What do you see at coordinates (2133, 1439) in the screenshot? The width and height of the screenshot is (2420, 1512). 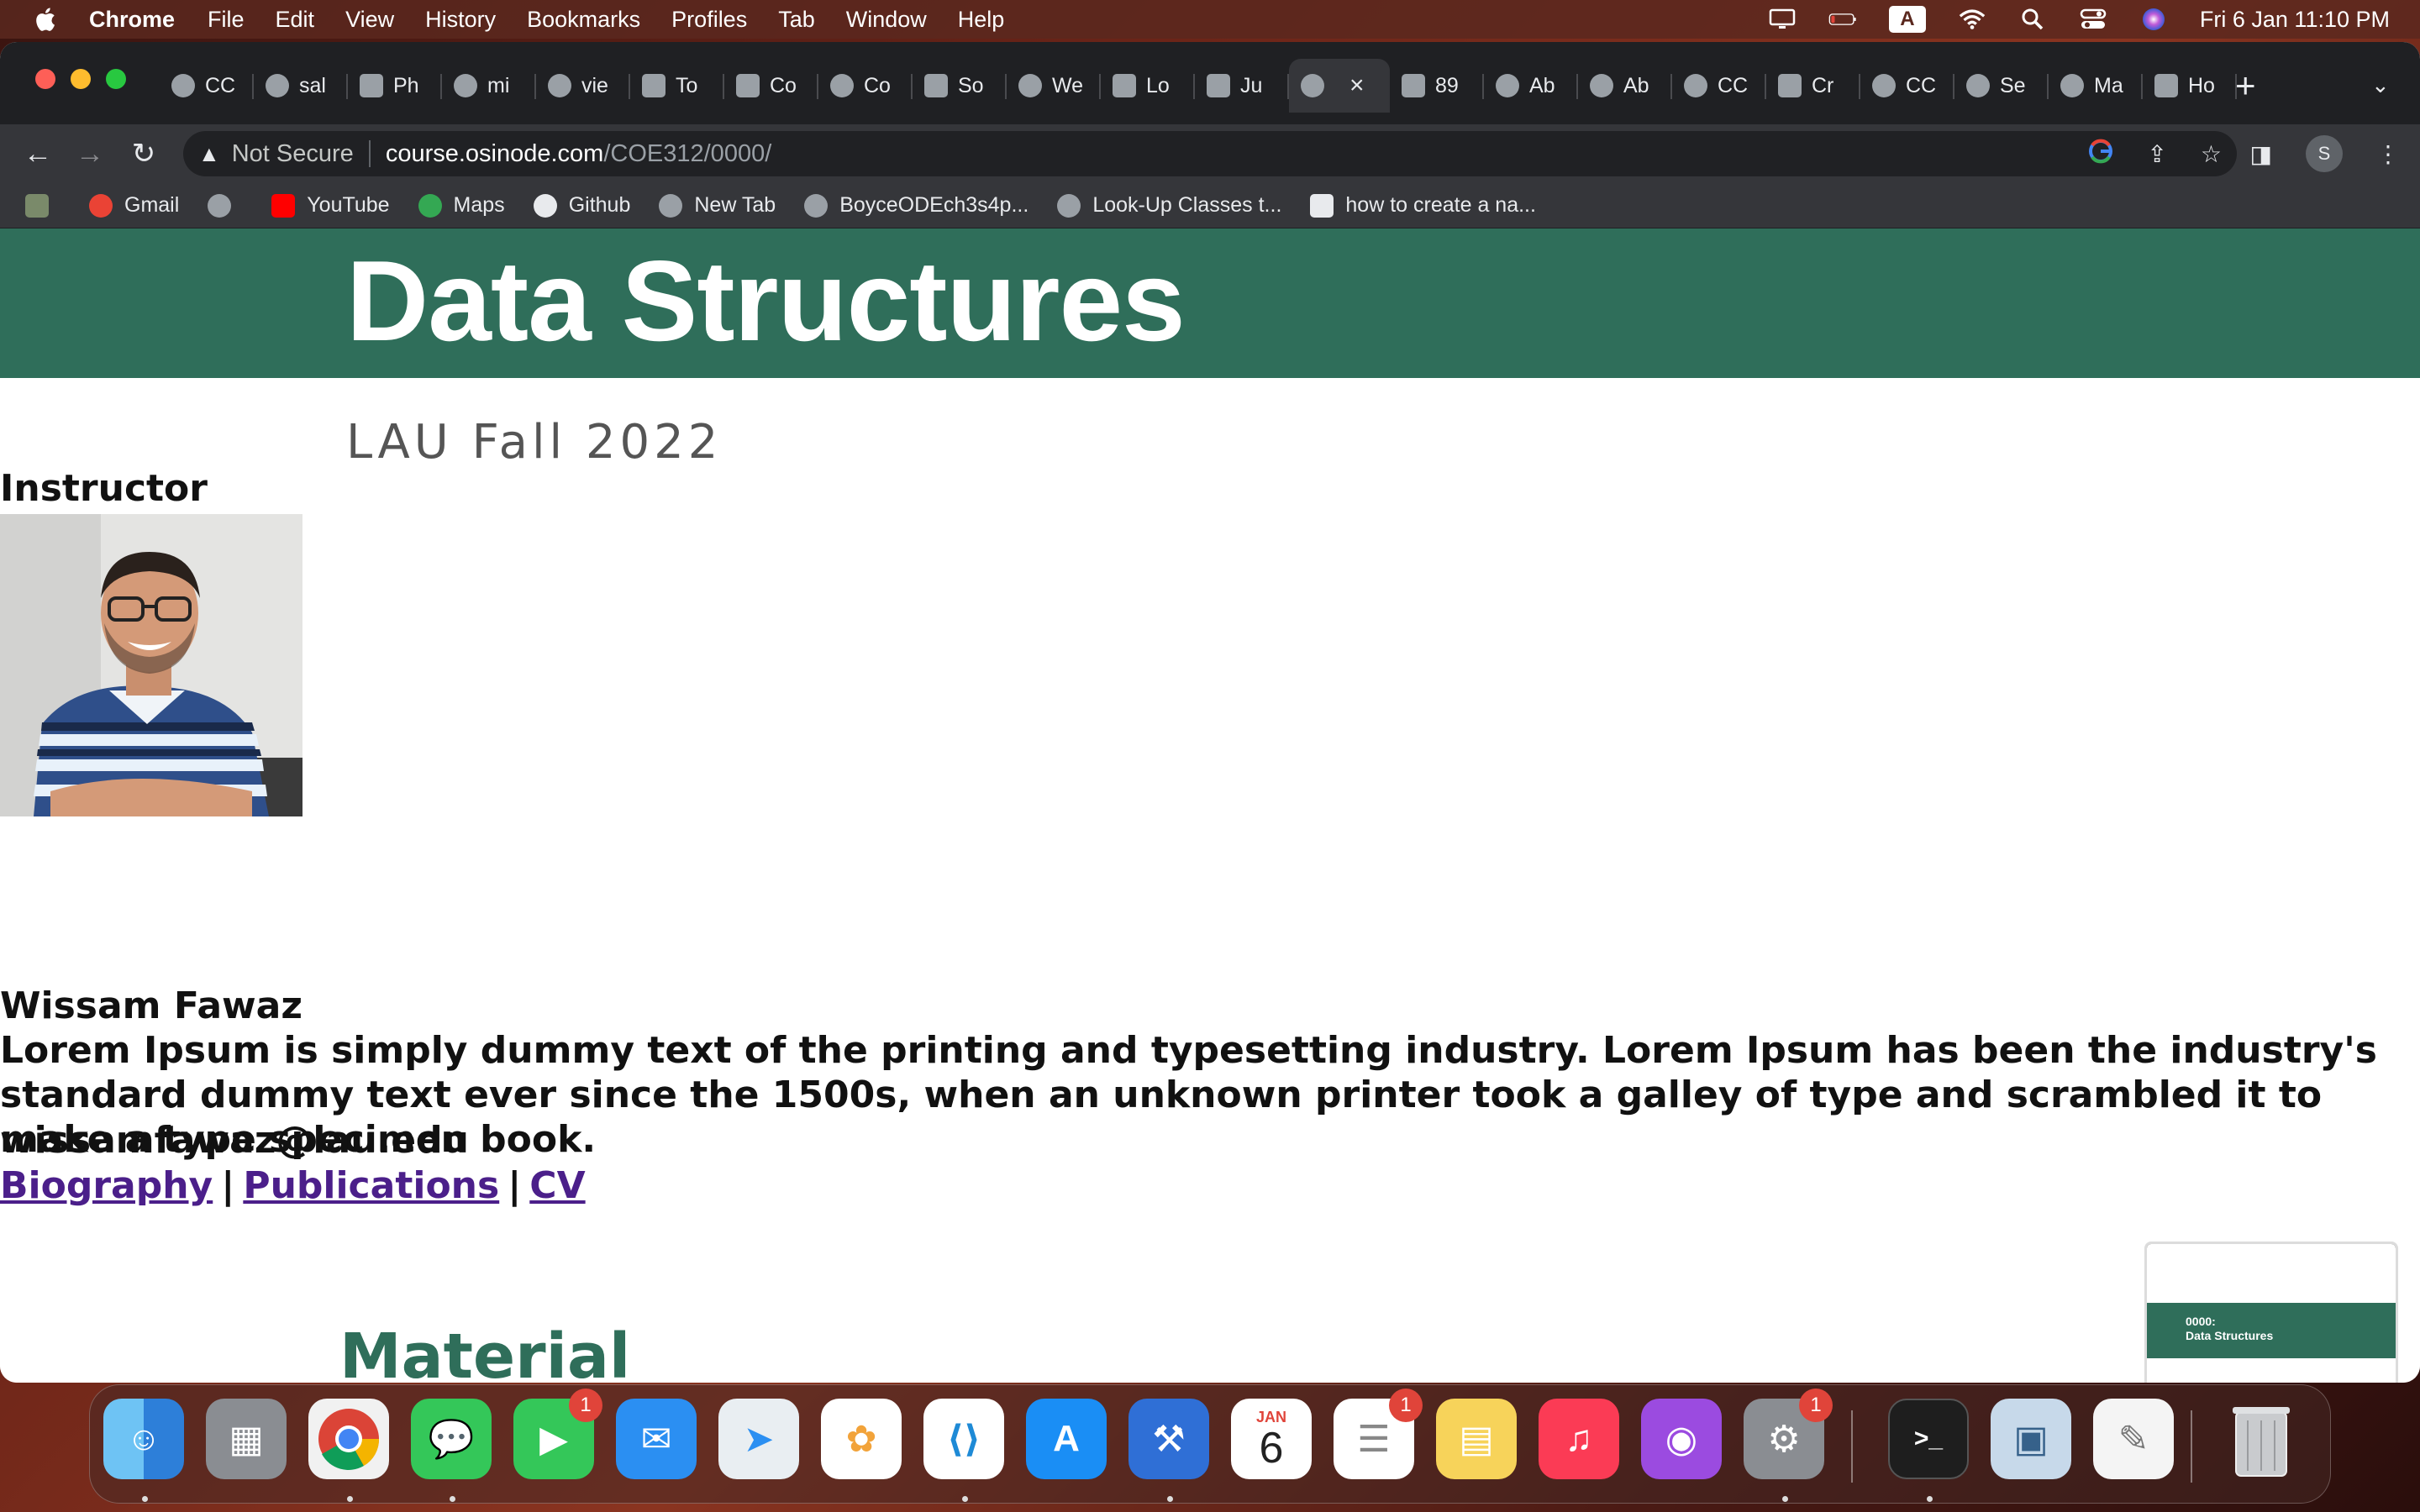 I see `textedit-icon: ✎` at bounding box center [2133, 1439].